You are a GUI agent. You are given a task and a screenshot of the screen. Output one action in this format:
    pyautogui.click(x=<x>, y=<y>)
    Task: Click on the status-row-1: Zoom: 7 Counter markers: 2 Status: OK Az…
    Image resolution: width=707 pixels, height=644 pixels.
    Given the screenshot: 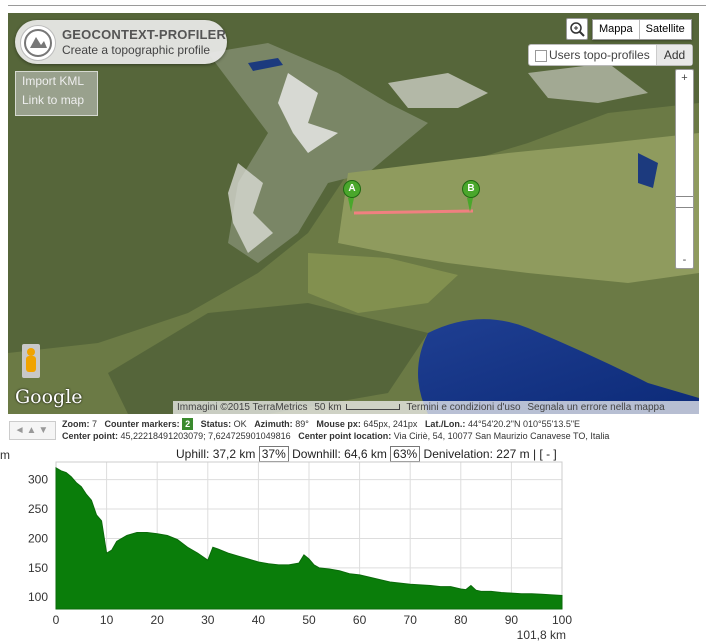 What is the action you would take?
    pyautogui.click(x=321, y=424)
    